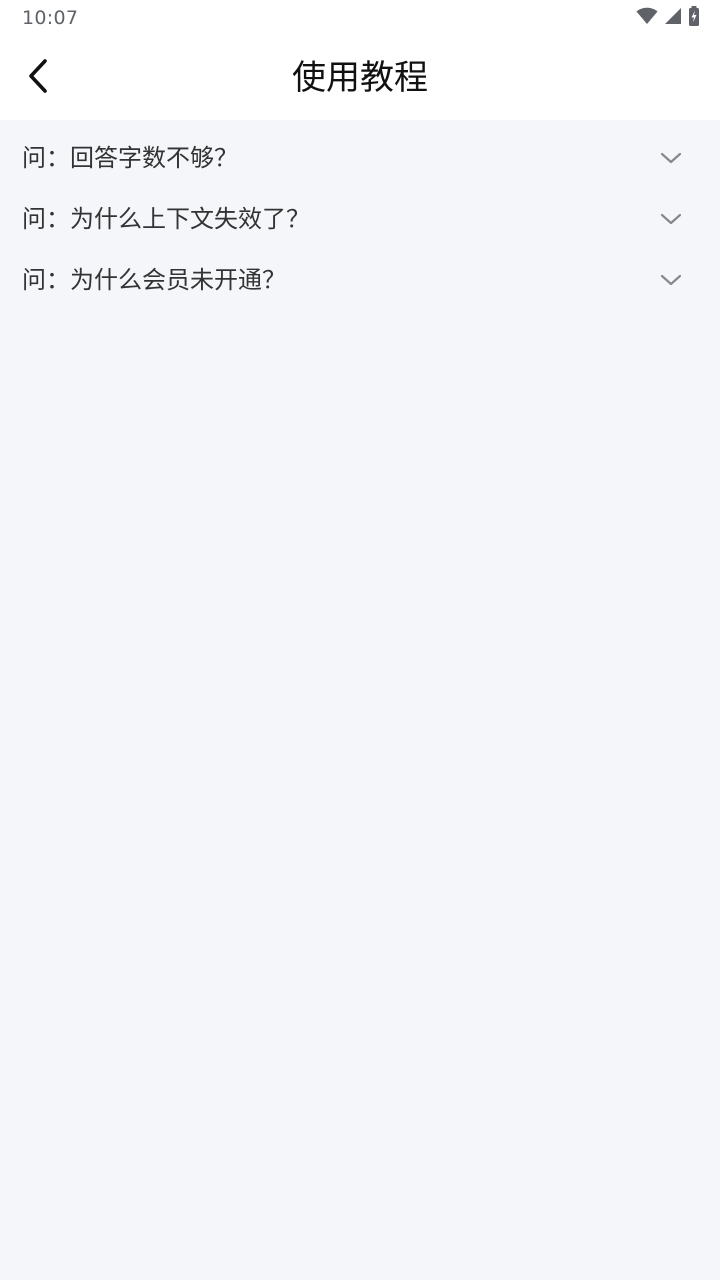 Image resolution: width=720 pixels, height=1280 pixels. What do you see at coordinates (673, 18) in the screenshot?
I see `signal-icon` at bounding box center [673, 18].